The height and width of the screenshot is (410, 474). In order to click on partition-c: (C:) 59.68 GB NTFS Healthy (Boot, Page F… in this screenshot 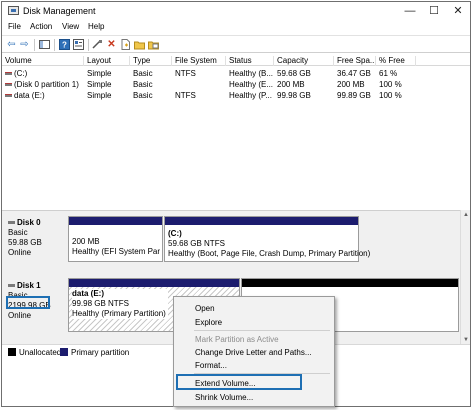, I will do `click(267, 239)`.